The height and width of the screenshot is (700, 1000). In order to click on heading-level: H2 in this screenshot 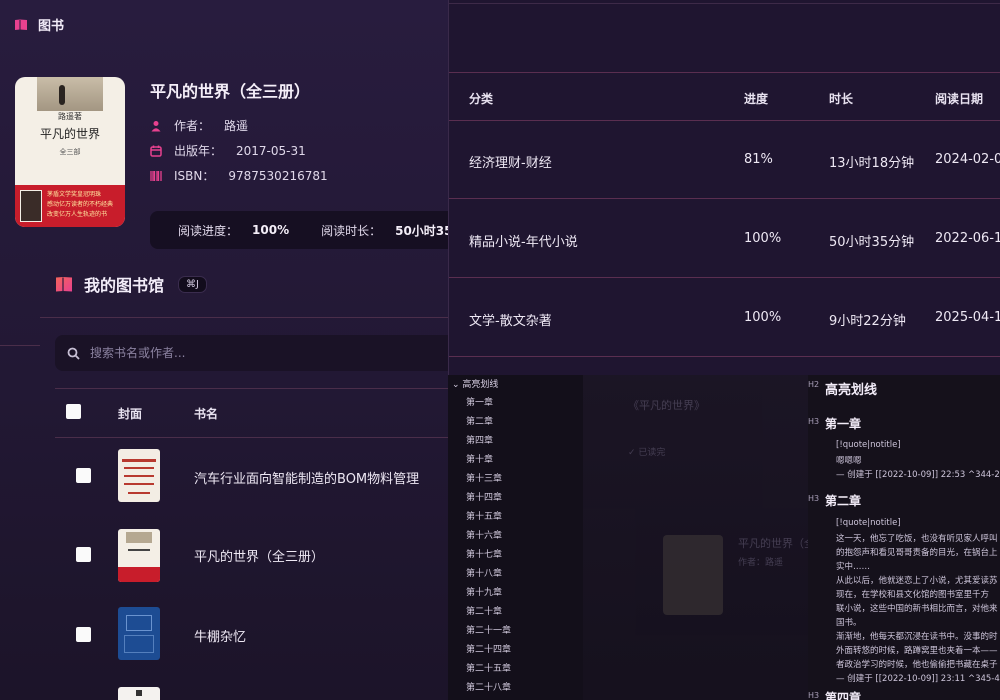, I will do `click(814, 384)`.